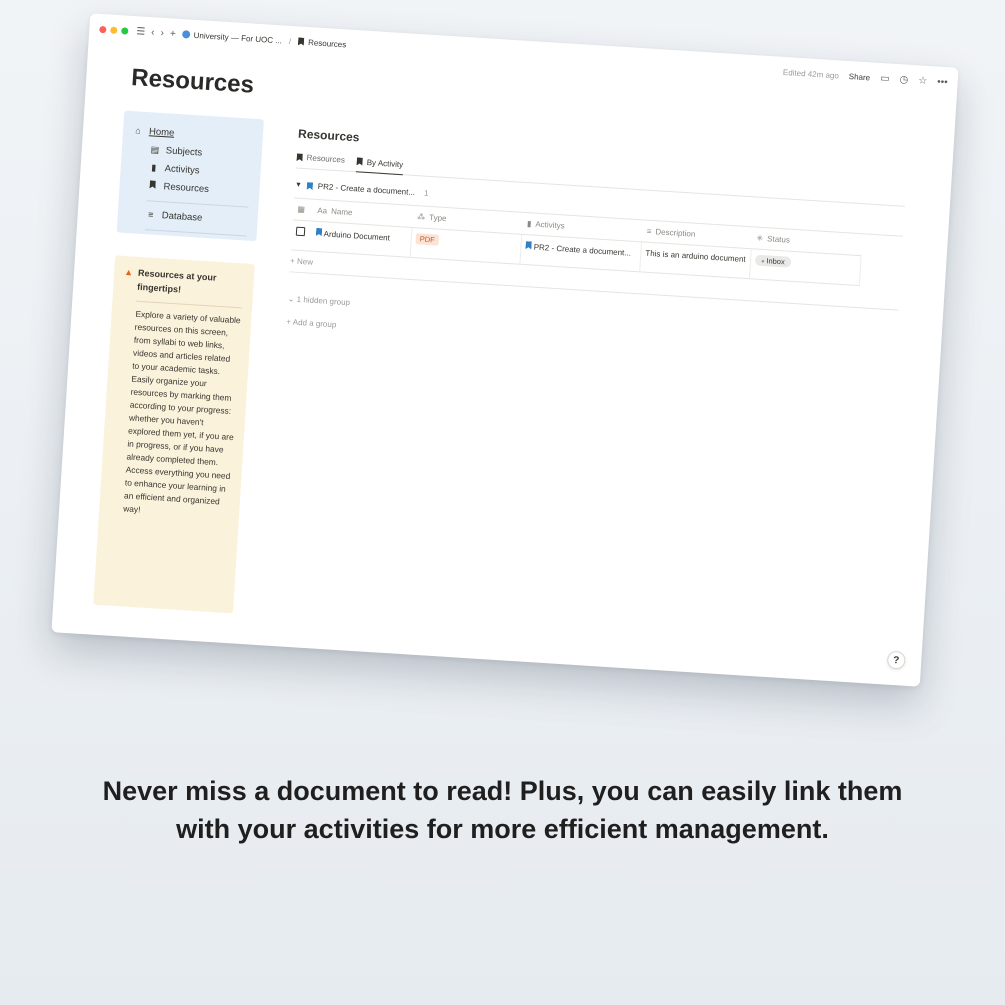 This screenshot has height=1005, width=1005. I want to click on top-right-actions: Edited 42m ago Share ▭ ◷ ☆ •••, so click(865, 76).